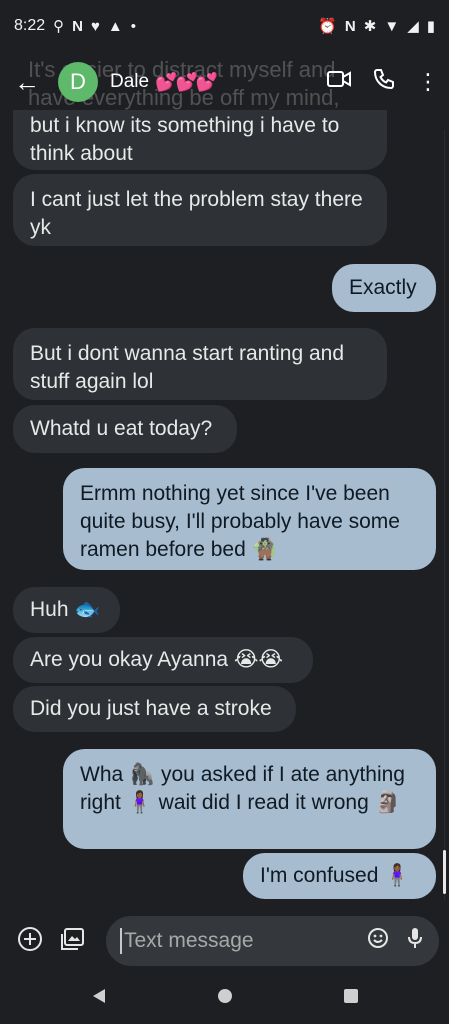  I want to click on phone-call-icon, so click(384, 82).